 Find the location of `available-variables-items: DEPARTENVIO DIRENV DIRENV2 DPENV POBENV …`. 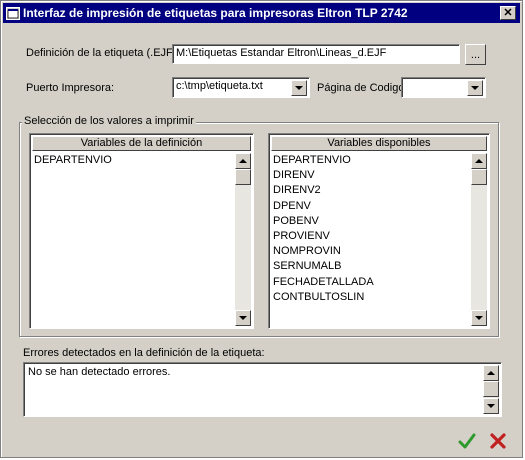

available-variables-items: DEPARTENVIO DIRENV DIRENV2 DPENV POBENV … is located at coordinates (371, 229).